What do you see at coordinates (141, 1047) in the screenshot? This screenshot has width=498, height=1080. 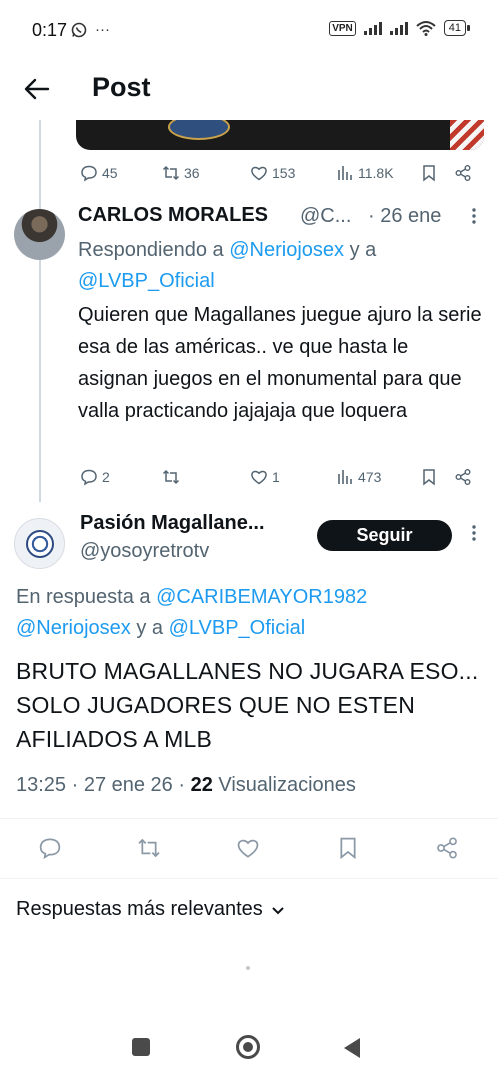 I see `recents-button` at bounding box center [141, 1047].